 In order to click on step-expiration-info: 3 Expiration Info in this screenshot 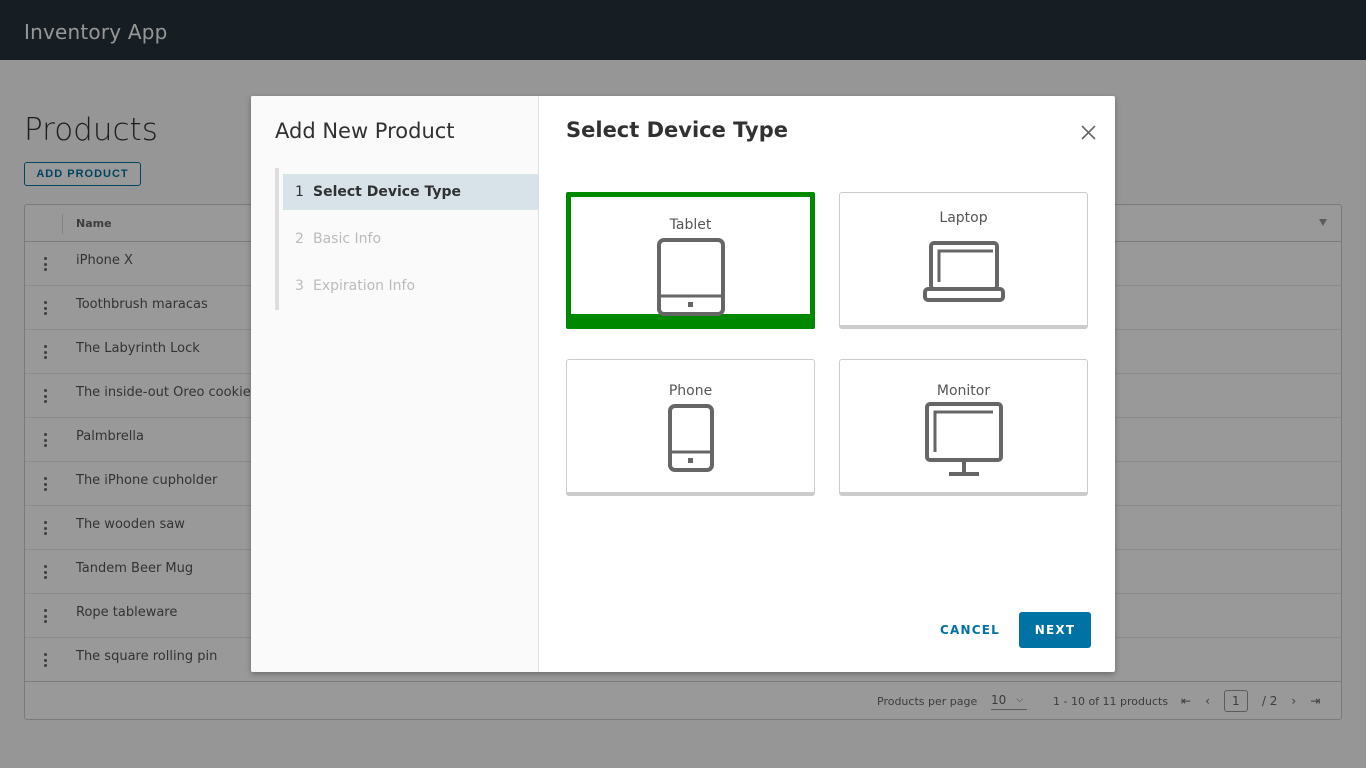, I will do `click(411, 286)`.